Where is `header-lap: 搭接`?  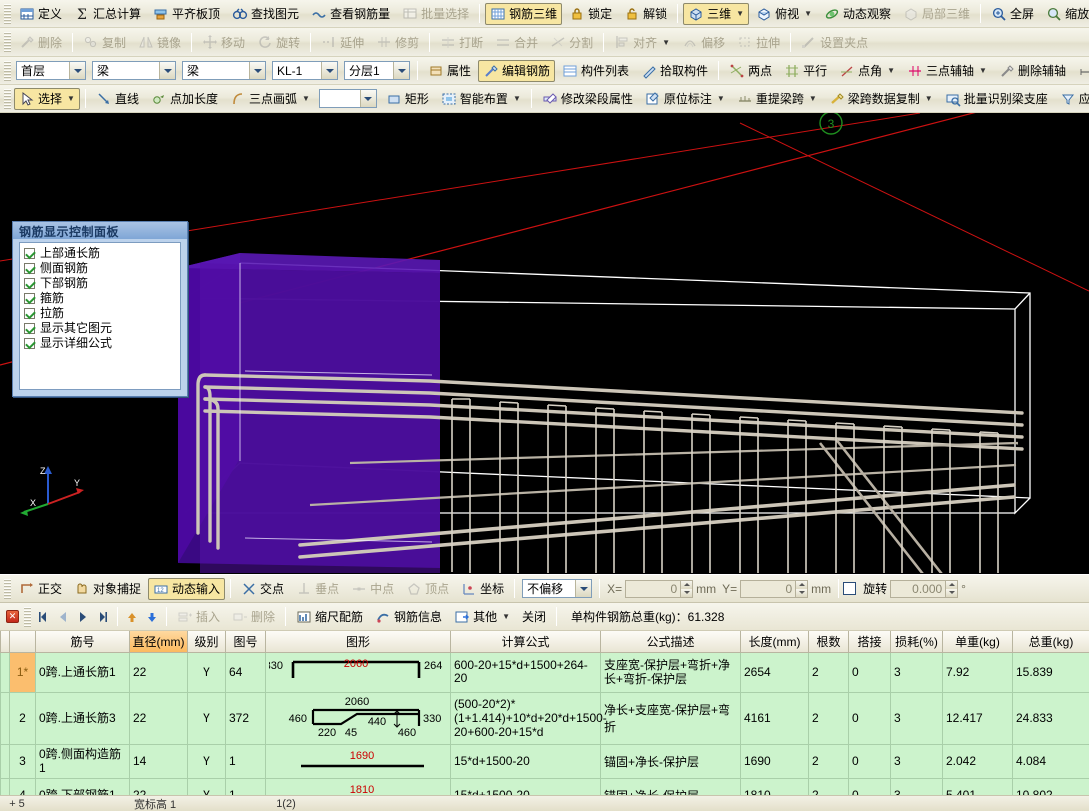
header-lap: 搭接 is located at coordinates (869, 642).